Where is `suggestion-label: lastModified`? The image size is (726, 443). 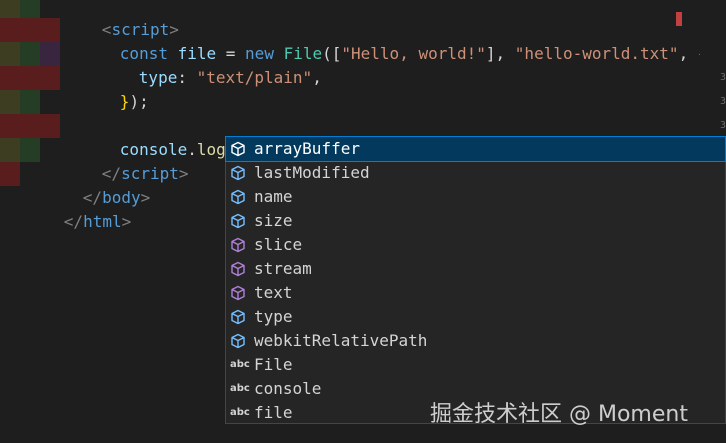
suggestion-label: lastModified is located at coordinates (312, 172).